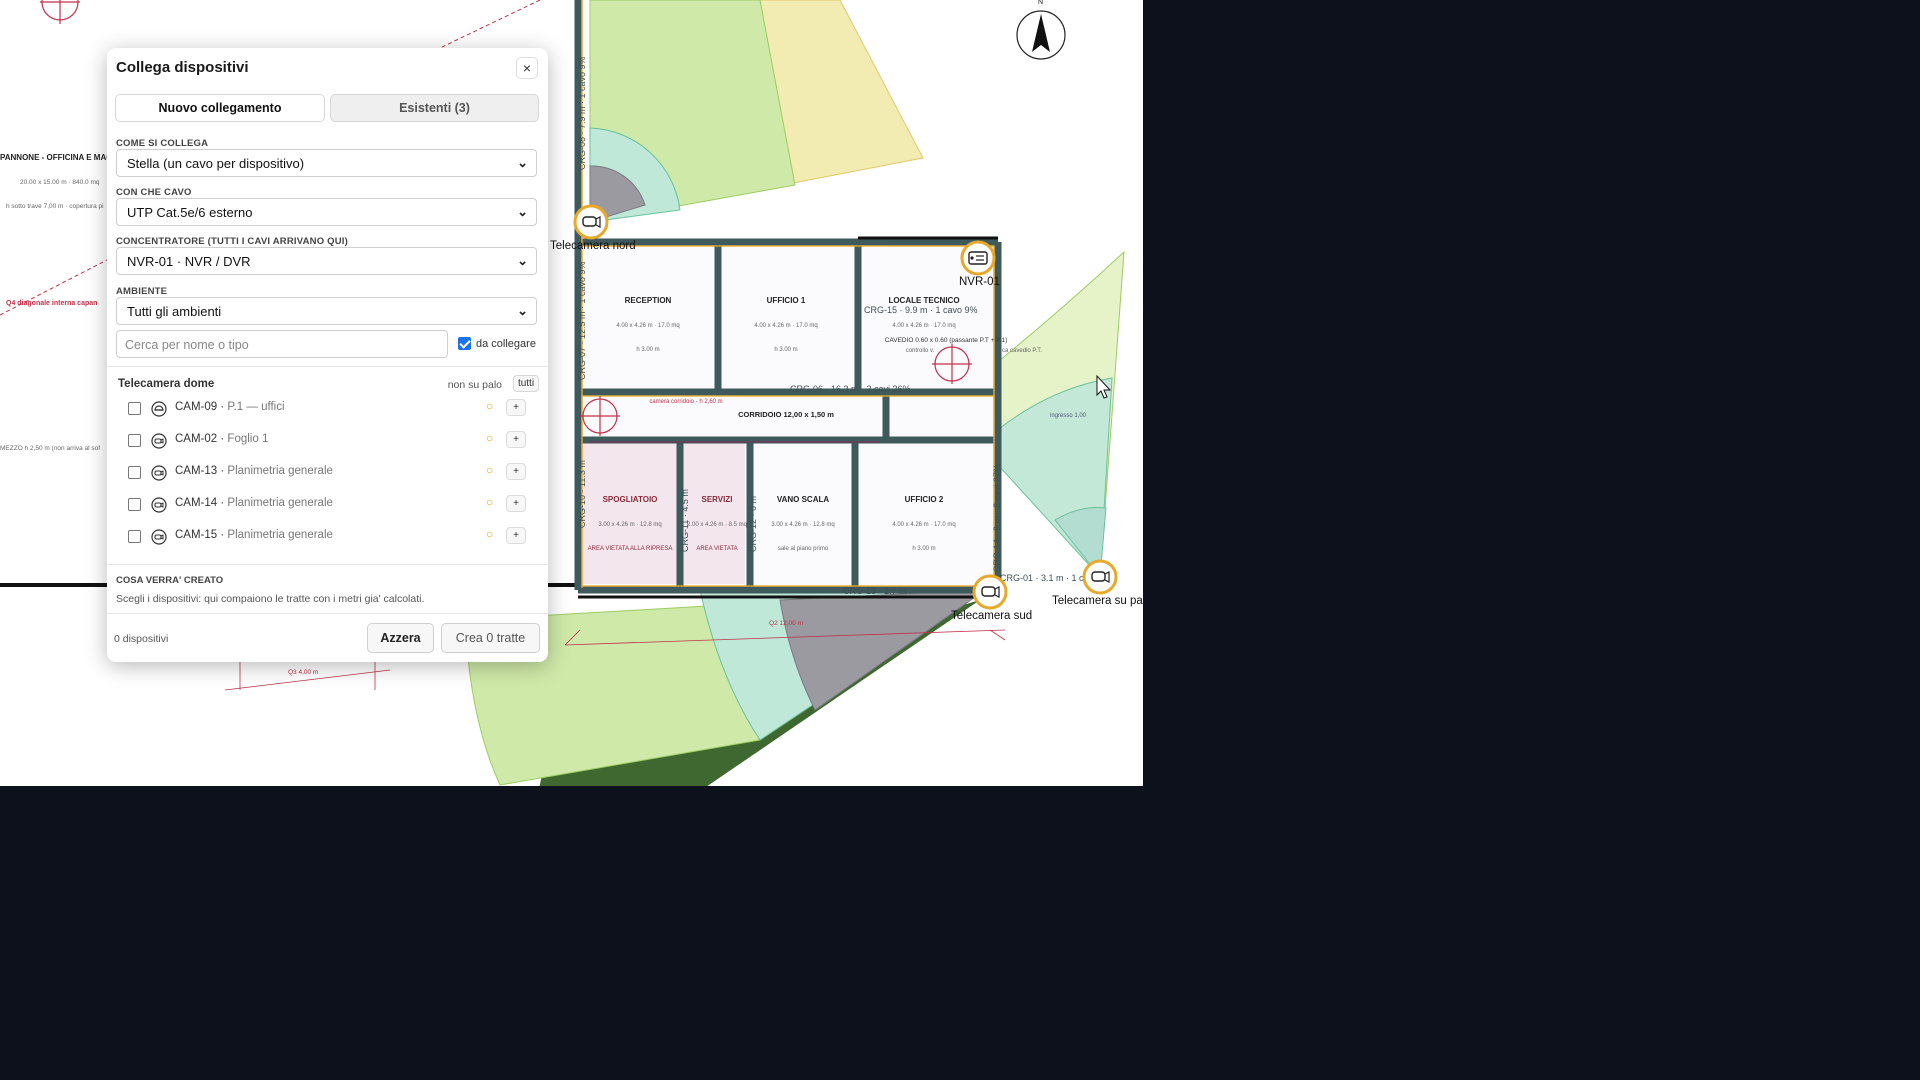 Image resolution: width=1920 pixels, height=1080 pixels. What do you see at coordinates (216, 163) in the screenshot?
I see `topology-value: Stella (un cavo per dispositivo)` at bounding box center [216, 163].